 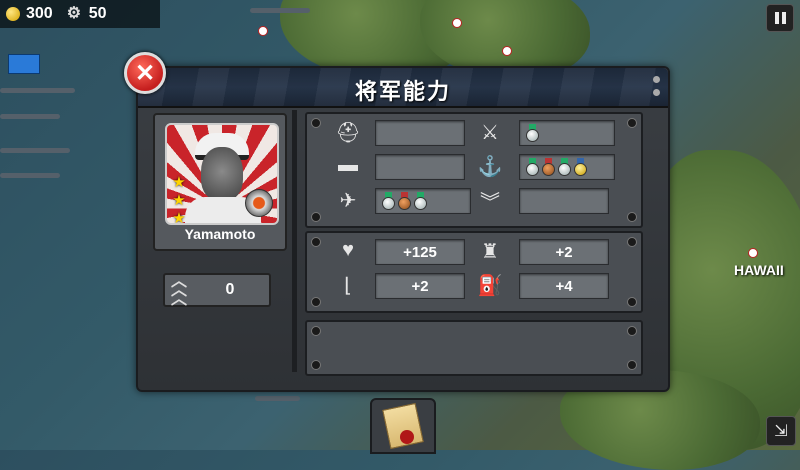 I want to click on boot-icon: ⌊, so click(x=348, y=286).